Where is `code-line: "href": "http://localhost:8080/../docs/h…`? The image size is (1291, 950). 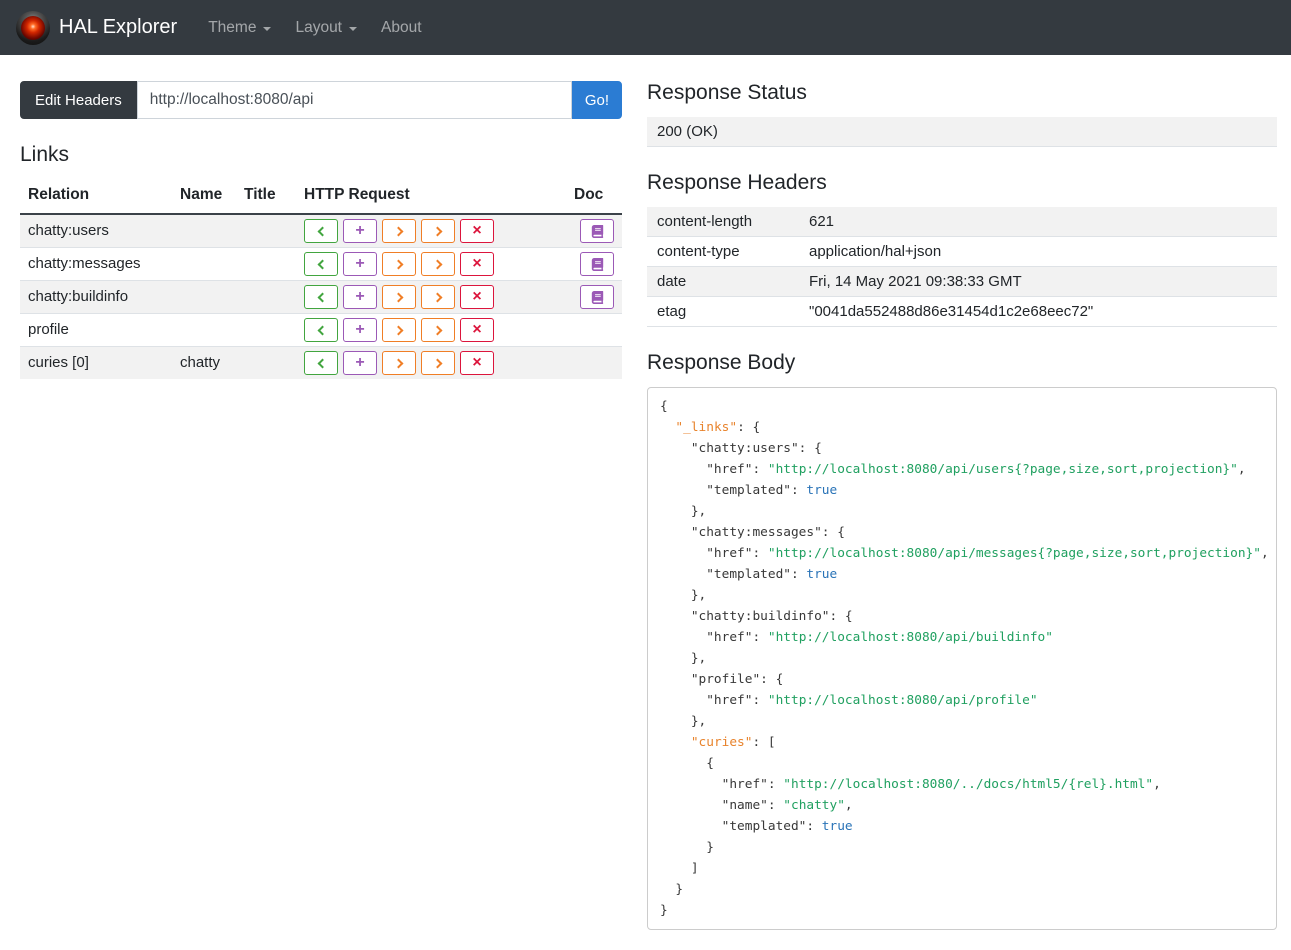
code-line: "href": "http://localhost:8080/../docs/h… is located at coordinates (962, 784).